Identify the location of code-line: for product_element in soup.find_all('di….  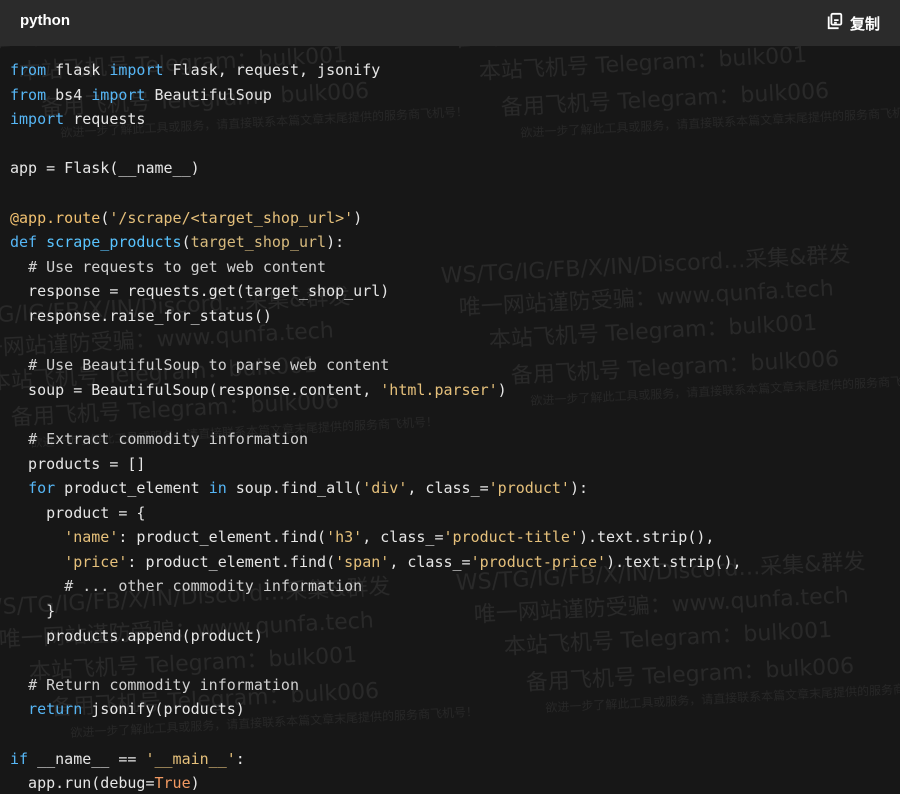
(308, 488).